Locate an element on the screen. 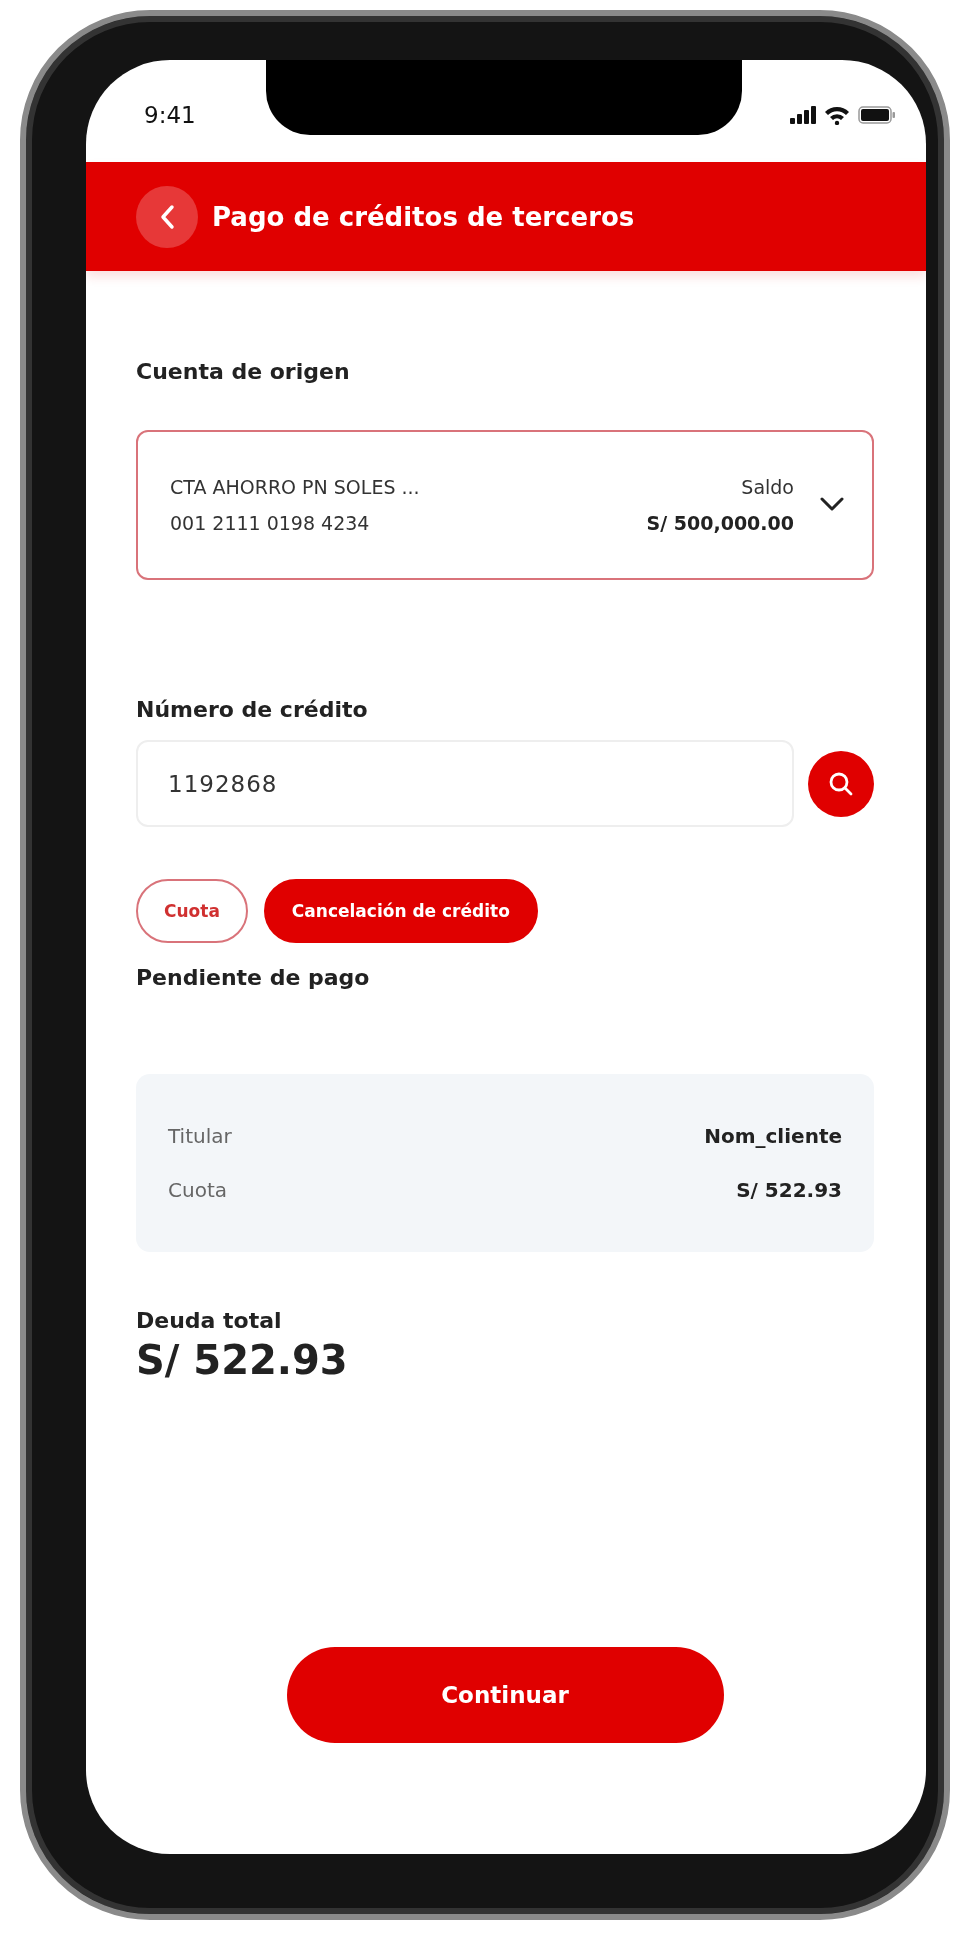  section-label: Pendiente de pago is located at coordinates (253, 978).